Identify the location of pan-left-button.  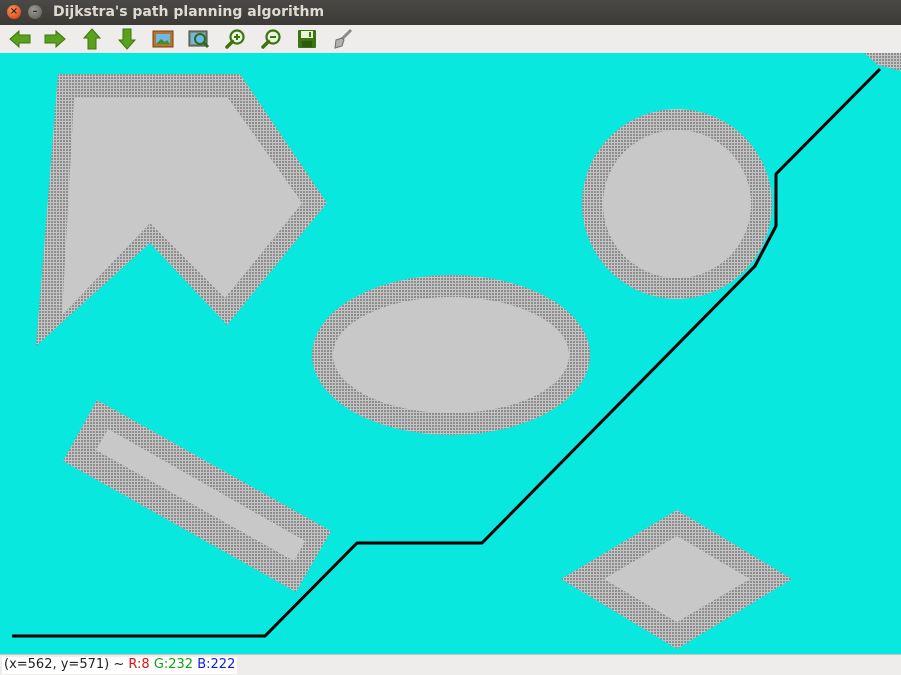
(20, 39).